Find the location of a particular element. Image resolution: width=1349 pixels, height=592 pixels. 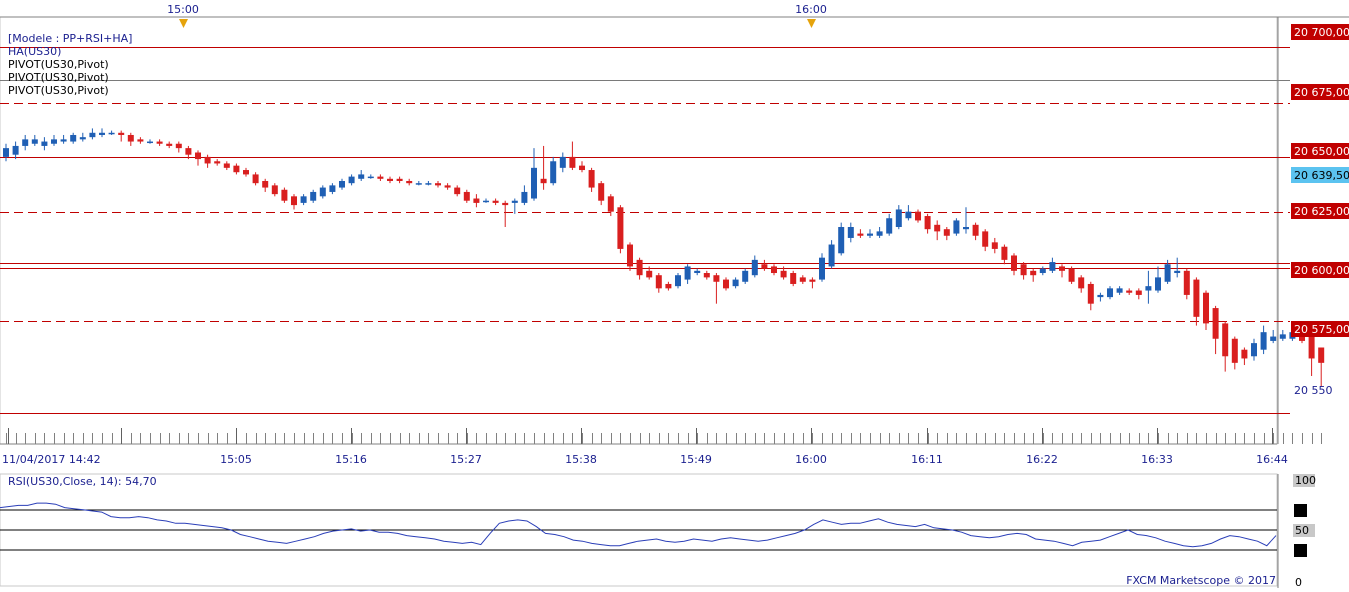

time-label: 16:22 is located at coordinates (1042, 459).